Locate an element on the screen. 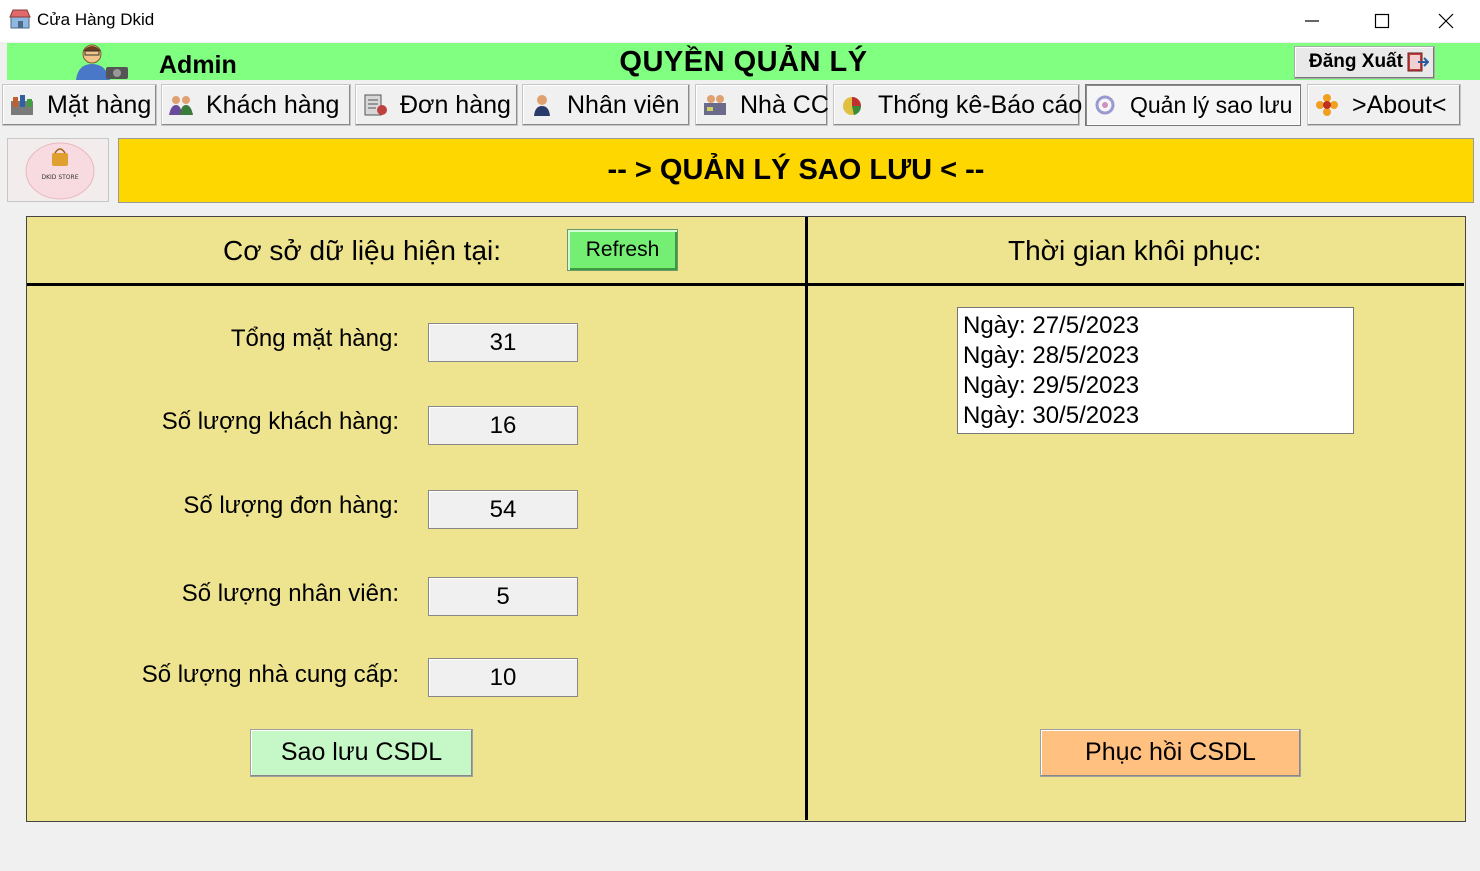  stat-value-orders: 54 is located at coordinates (503, 509).